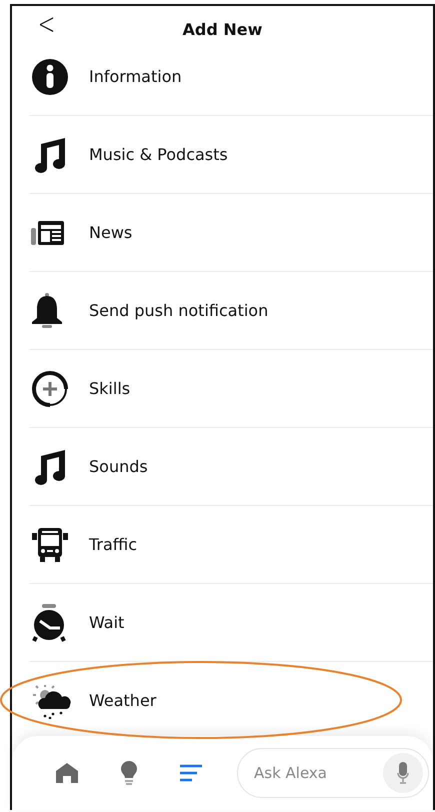  I want to click on info-icon, so click(50, 77).